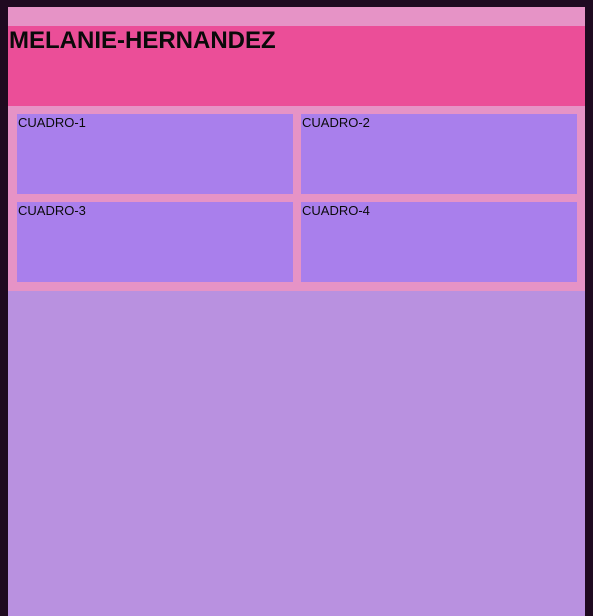  What do you see at coordinates (155, 154) in the screenshot?
I see `box-cuadro-1: CUADRO-1` at bounding box center [155, 154].